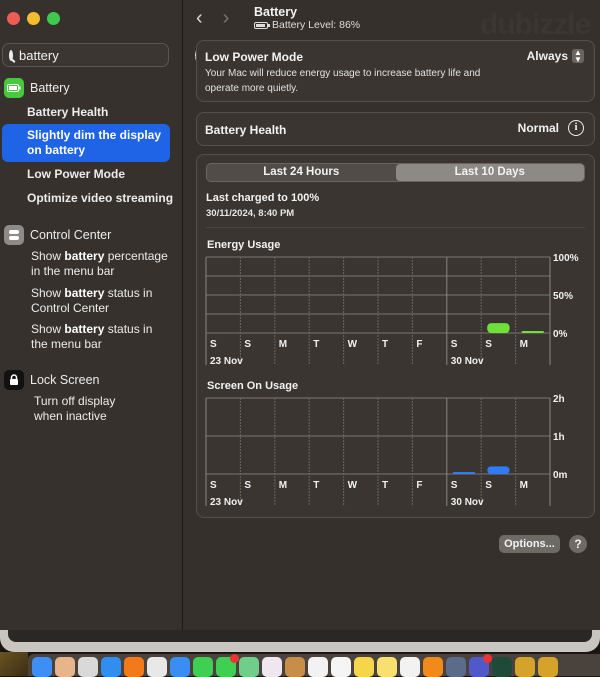 The height and width of the screenshot is (677, 600). What do you see at coordinates (86, 143) in the screenshot?
I see `sidebar-item-dim-display: Slightly dim the display on battery` at bounding box center [86, 143].